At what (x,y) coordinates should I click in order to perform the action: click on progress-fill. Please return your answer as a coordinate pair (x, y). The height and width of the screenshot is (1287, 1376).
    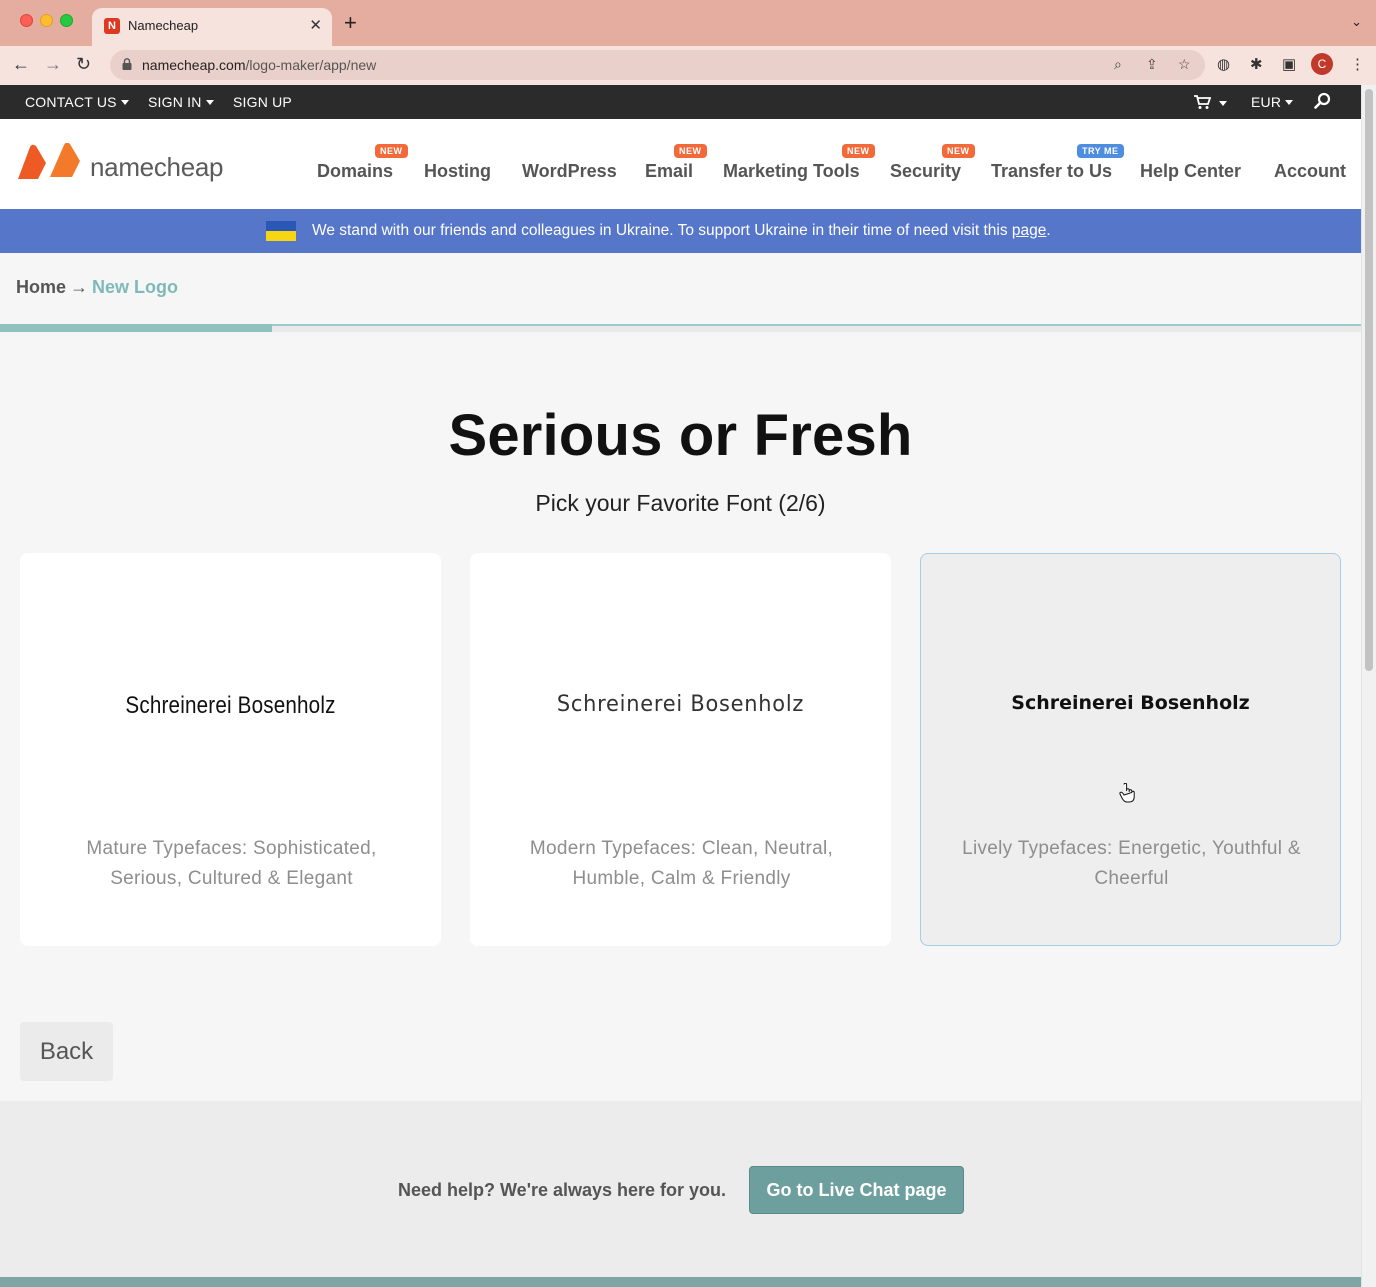
    Looking at the image, I should click on (136, 328).